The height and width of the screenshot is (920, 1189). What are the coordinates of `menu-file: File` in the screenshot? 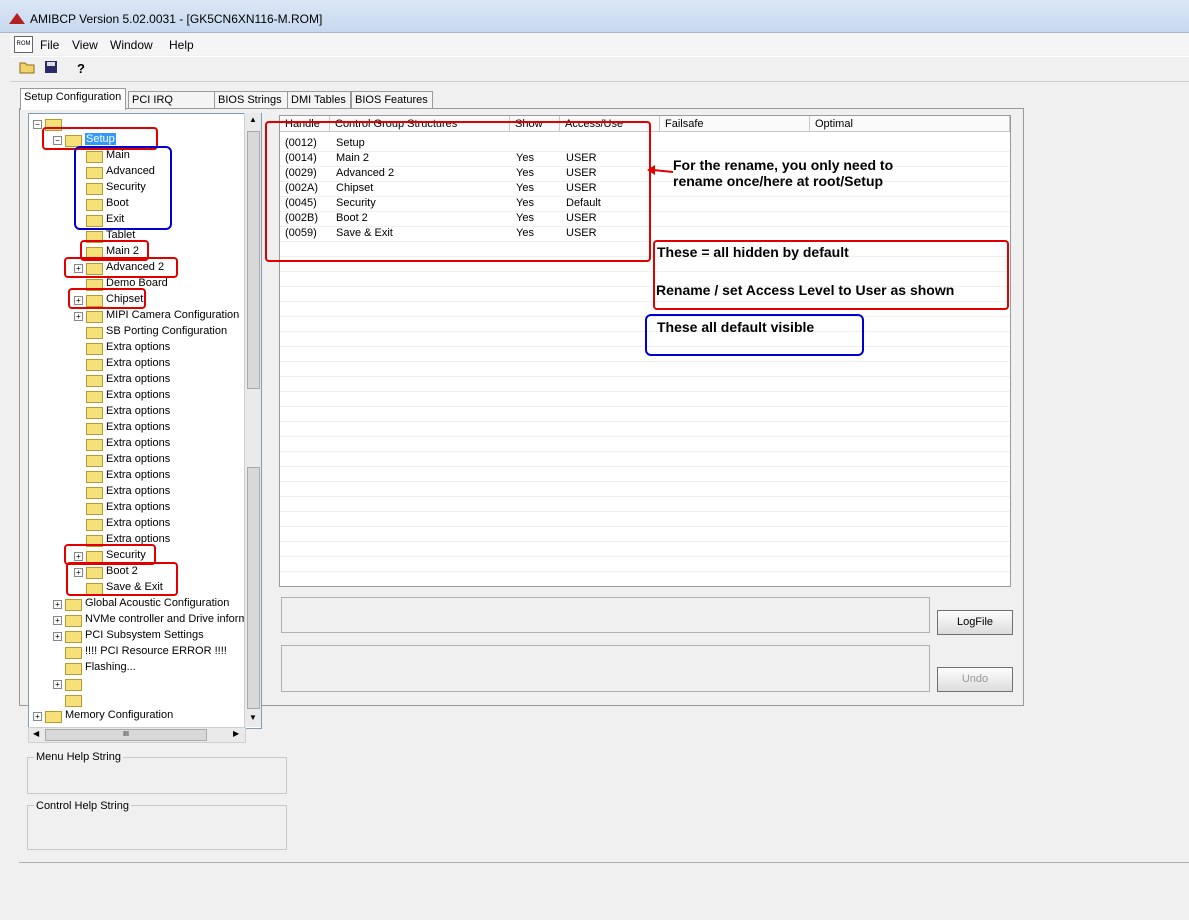 It's located at (49, 45).